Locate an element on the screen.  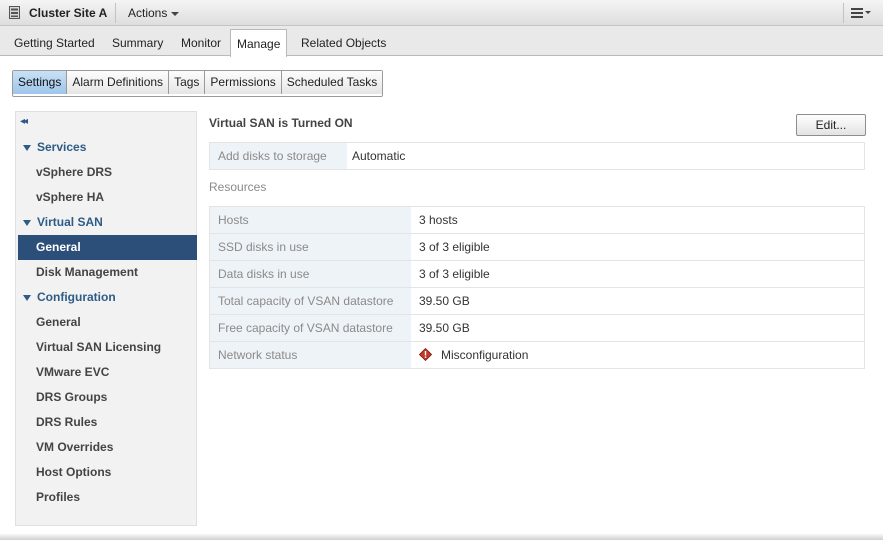
collapse-nav-icon: ◂◂ is located at coordinates (24, 121).